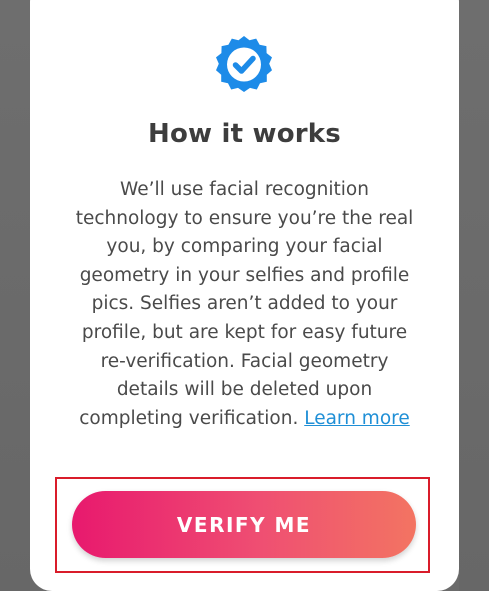  Describe the element at coordinates (474, 295) in the screenshot. I see `background-overlay-right` at that location.